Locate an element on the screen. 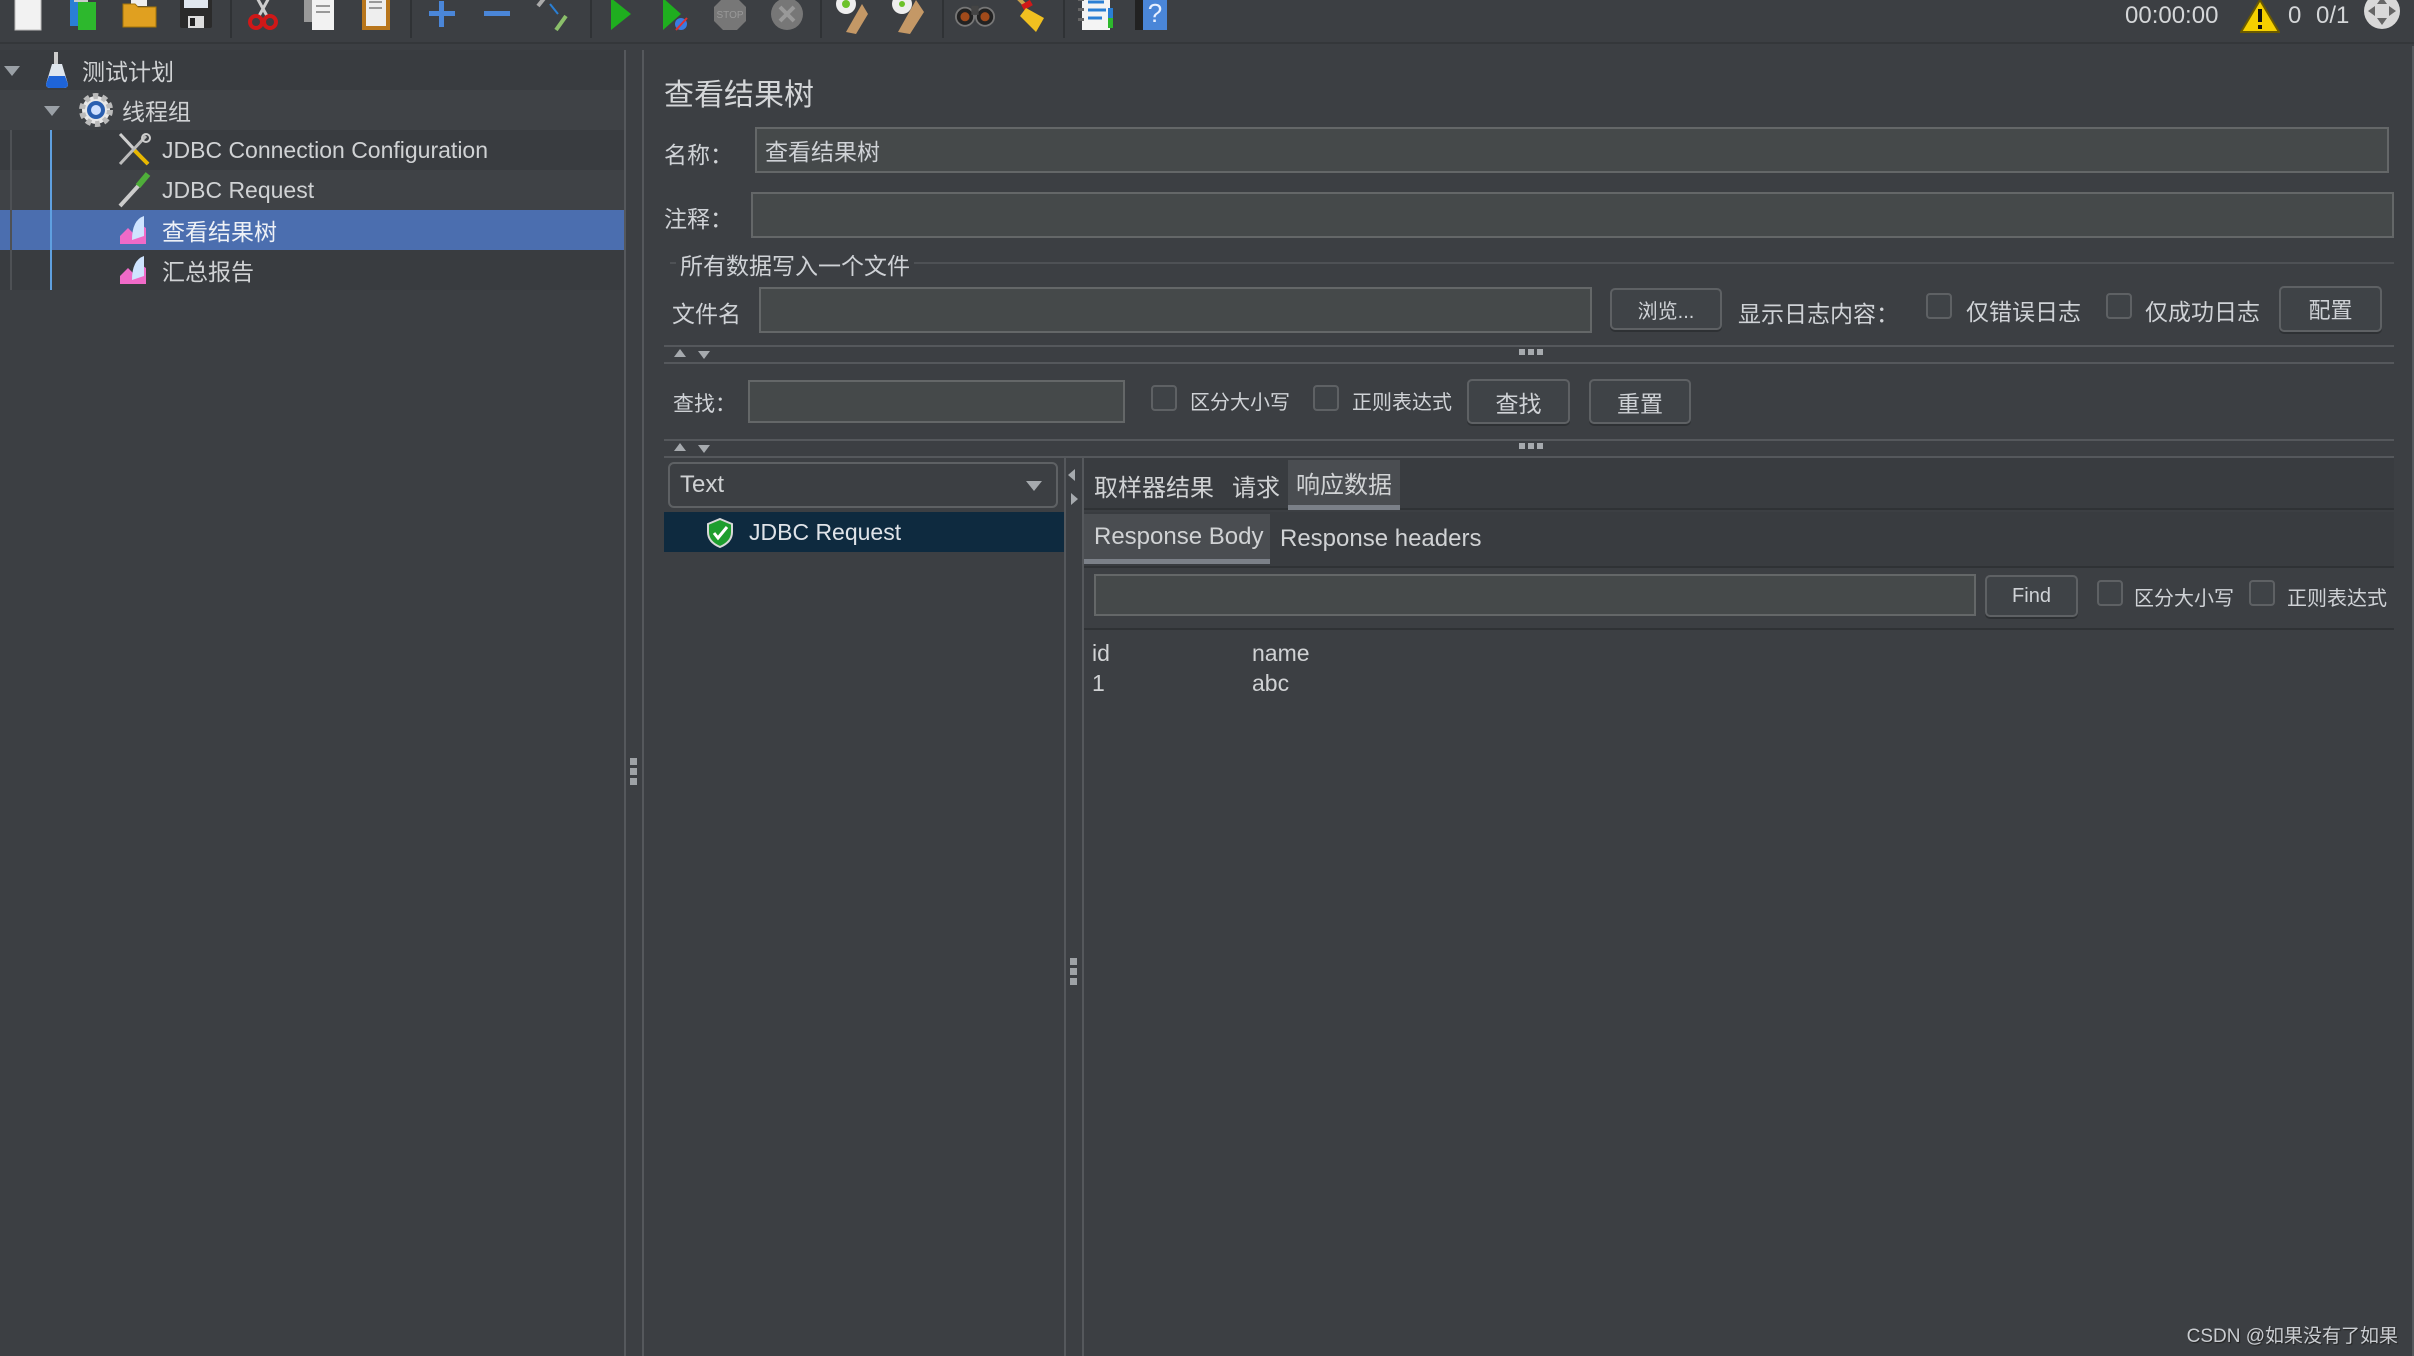 The width and height of the screenshot is (2414, 1356). search-regex-checkbox is located at coordinates (1326, 398).